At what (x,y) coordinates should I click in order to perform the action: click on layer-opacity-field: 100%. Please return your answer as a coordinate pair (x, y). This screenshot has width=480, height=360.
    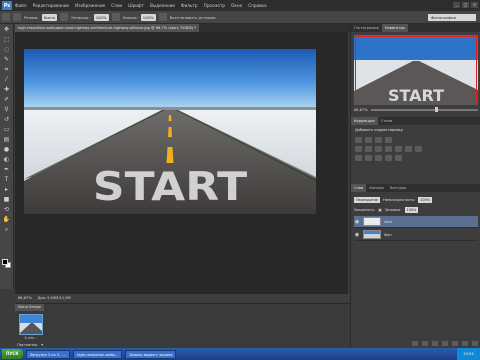
    Looking at the image, I should click on (425, 199).